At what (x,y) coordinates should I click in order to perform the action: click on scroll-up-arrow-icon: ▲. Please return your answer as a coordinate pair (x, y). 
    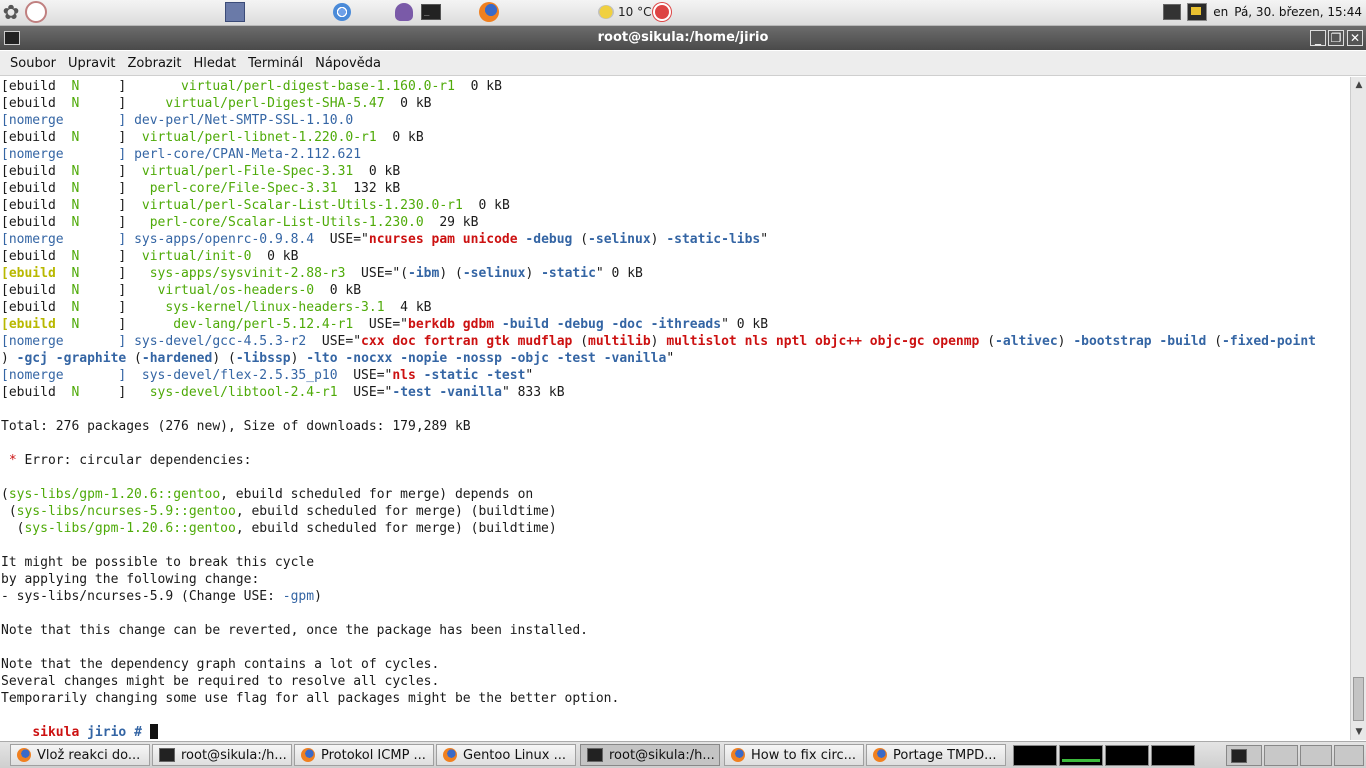
    Looking at the image, I should click on (1359, 85).